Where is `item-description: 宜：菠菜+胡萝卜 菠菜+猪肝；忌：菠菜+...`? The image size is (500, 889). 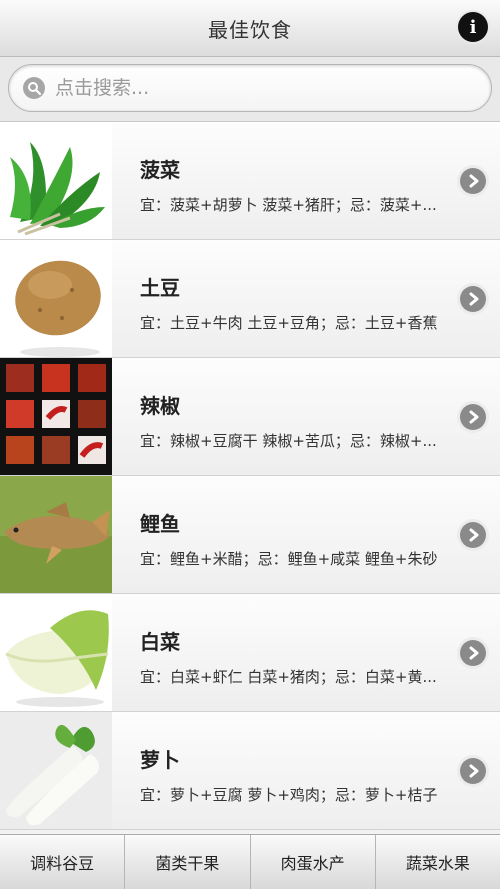 item-description: 宜：菠菜+胡萝卜 菠菜+猪肝；忌：菠菜+... is located at coordinates (288, 205).